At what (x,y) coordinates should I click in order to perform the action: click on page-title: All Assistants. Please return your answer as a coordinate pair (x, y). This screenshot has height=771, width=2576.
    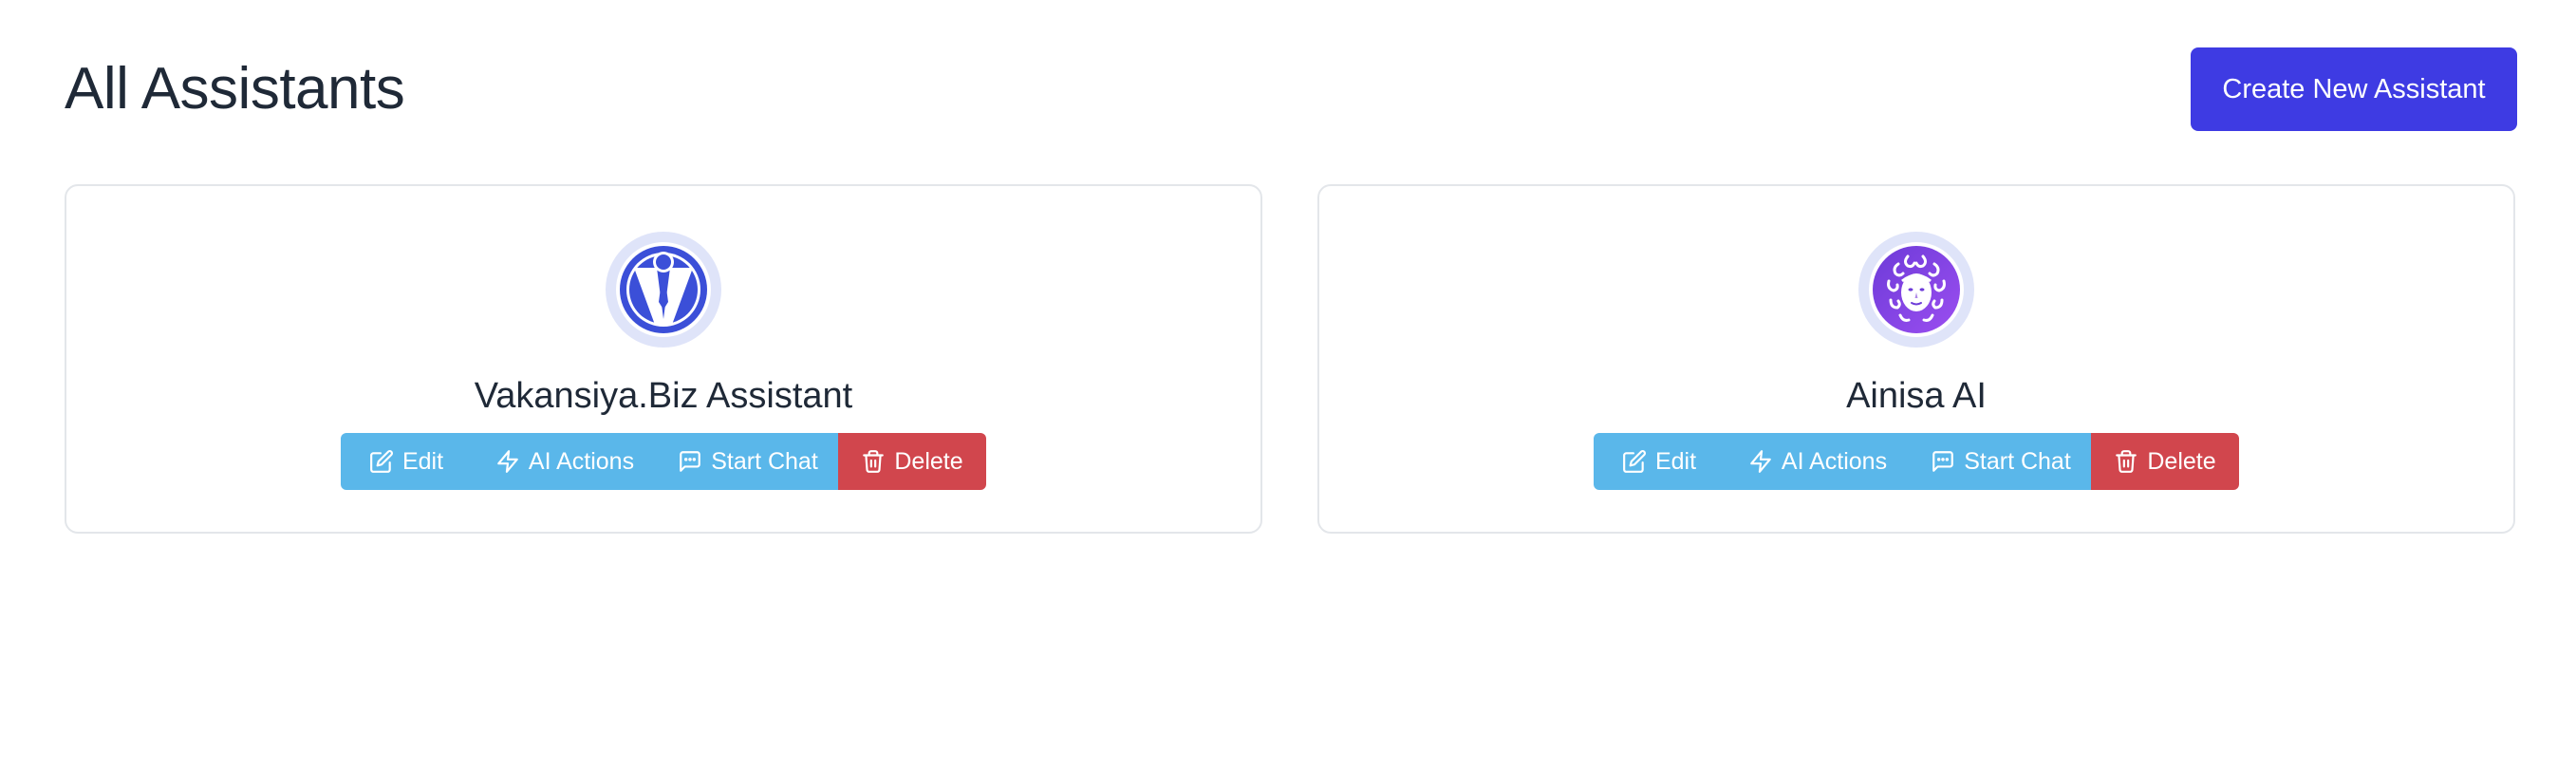
    Looking at the image, I should click on (235, 89).